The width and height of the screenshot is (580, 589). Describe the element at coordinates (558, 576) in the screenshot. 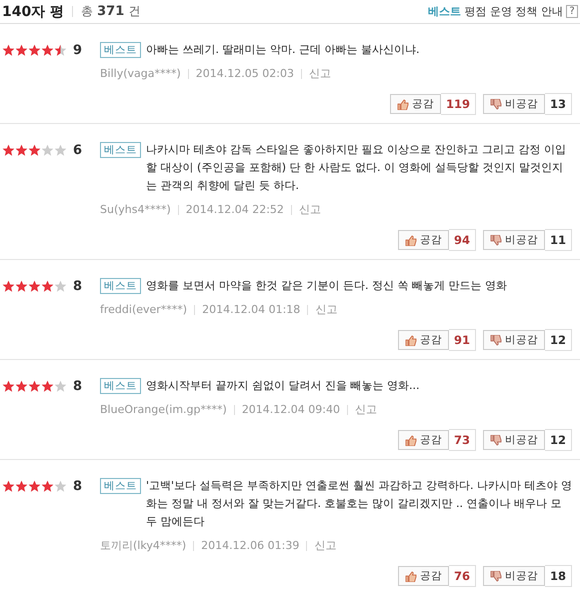

I see `dislike-count: 18` at that location.